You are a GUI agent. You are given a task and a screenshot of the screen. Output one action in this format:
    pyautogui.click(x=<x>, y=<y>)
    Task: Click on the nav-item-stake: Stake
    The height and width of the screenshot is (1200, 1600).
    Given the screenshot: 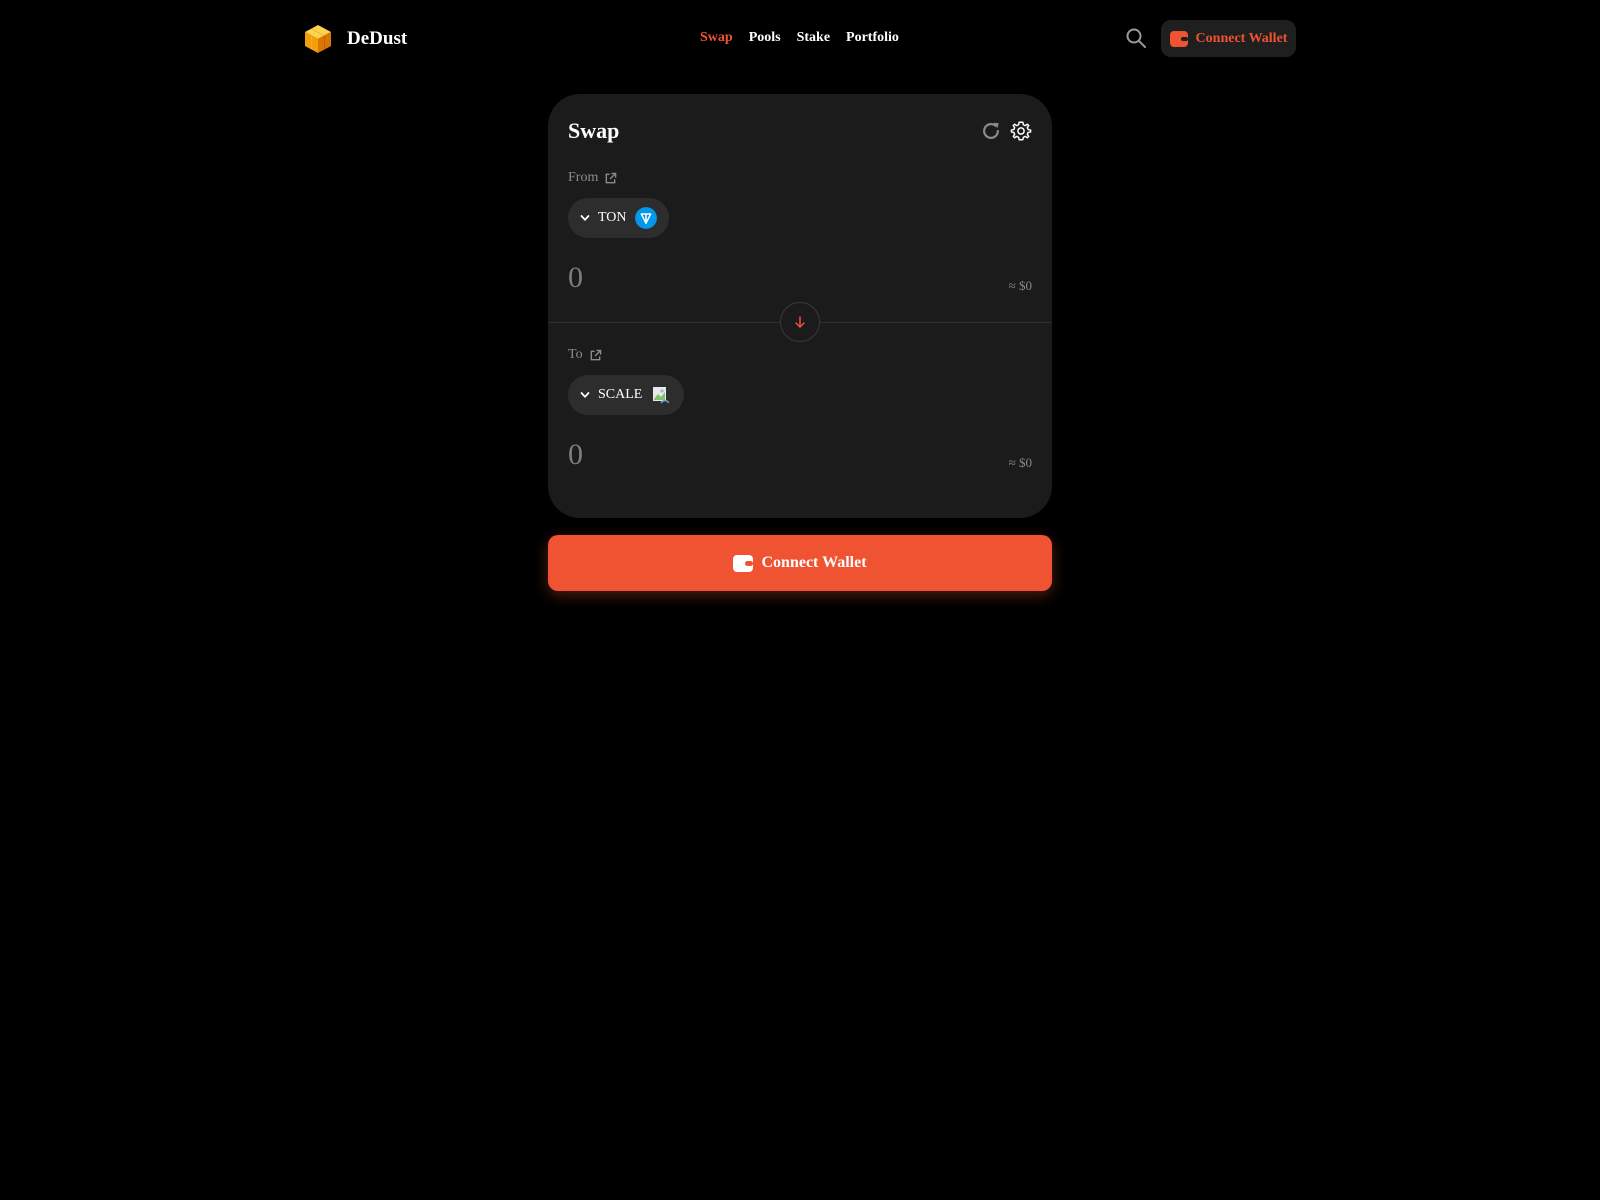 What is the action you would take?
    pyautogui.click(x=813, y=38)
    